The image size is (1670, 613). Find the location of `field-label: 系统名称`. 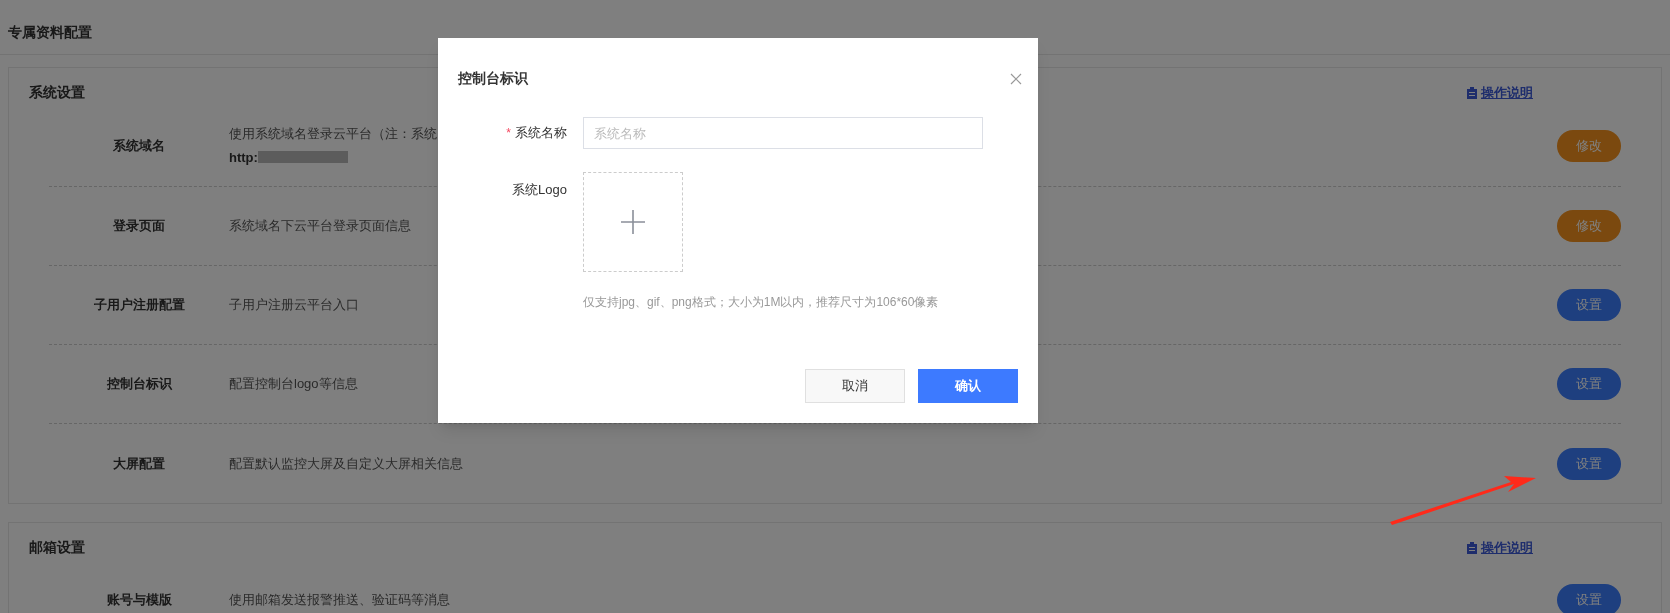

field-label: 系统名称 is located at coordinates (541, 133).